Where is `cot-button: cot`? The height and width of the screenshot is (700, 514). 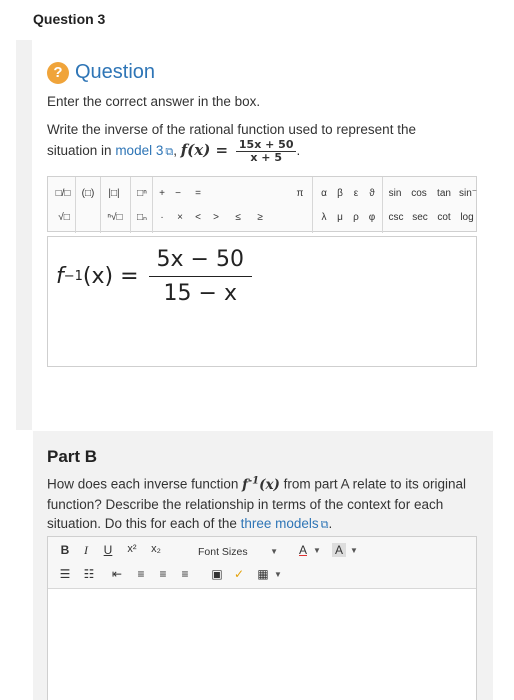 cot-button: cot is located at coordinates (444, 218).